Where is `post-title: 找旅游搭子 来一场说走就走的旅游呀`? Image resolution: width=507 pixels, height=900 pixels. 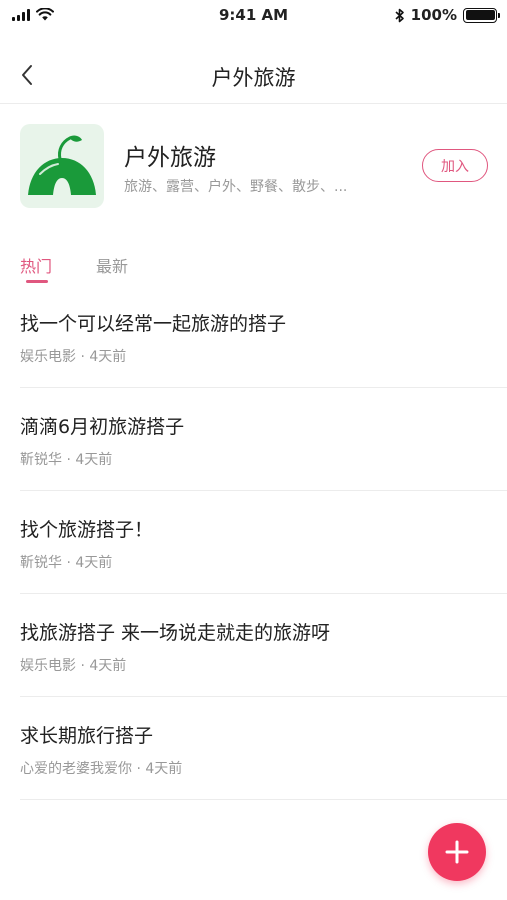 post-title: 找旅游搭子 来一场说走就走的旅游呀 is located at coordinates (175, 633).